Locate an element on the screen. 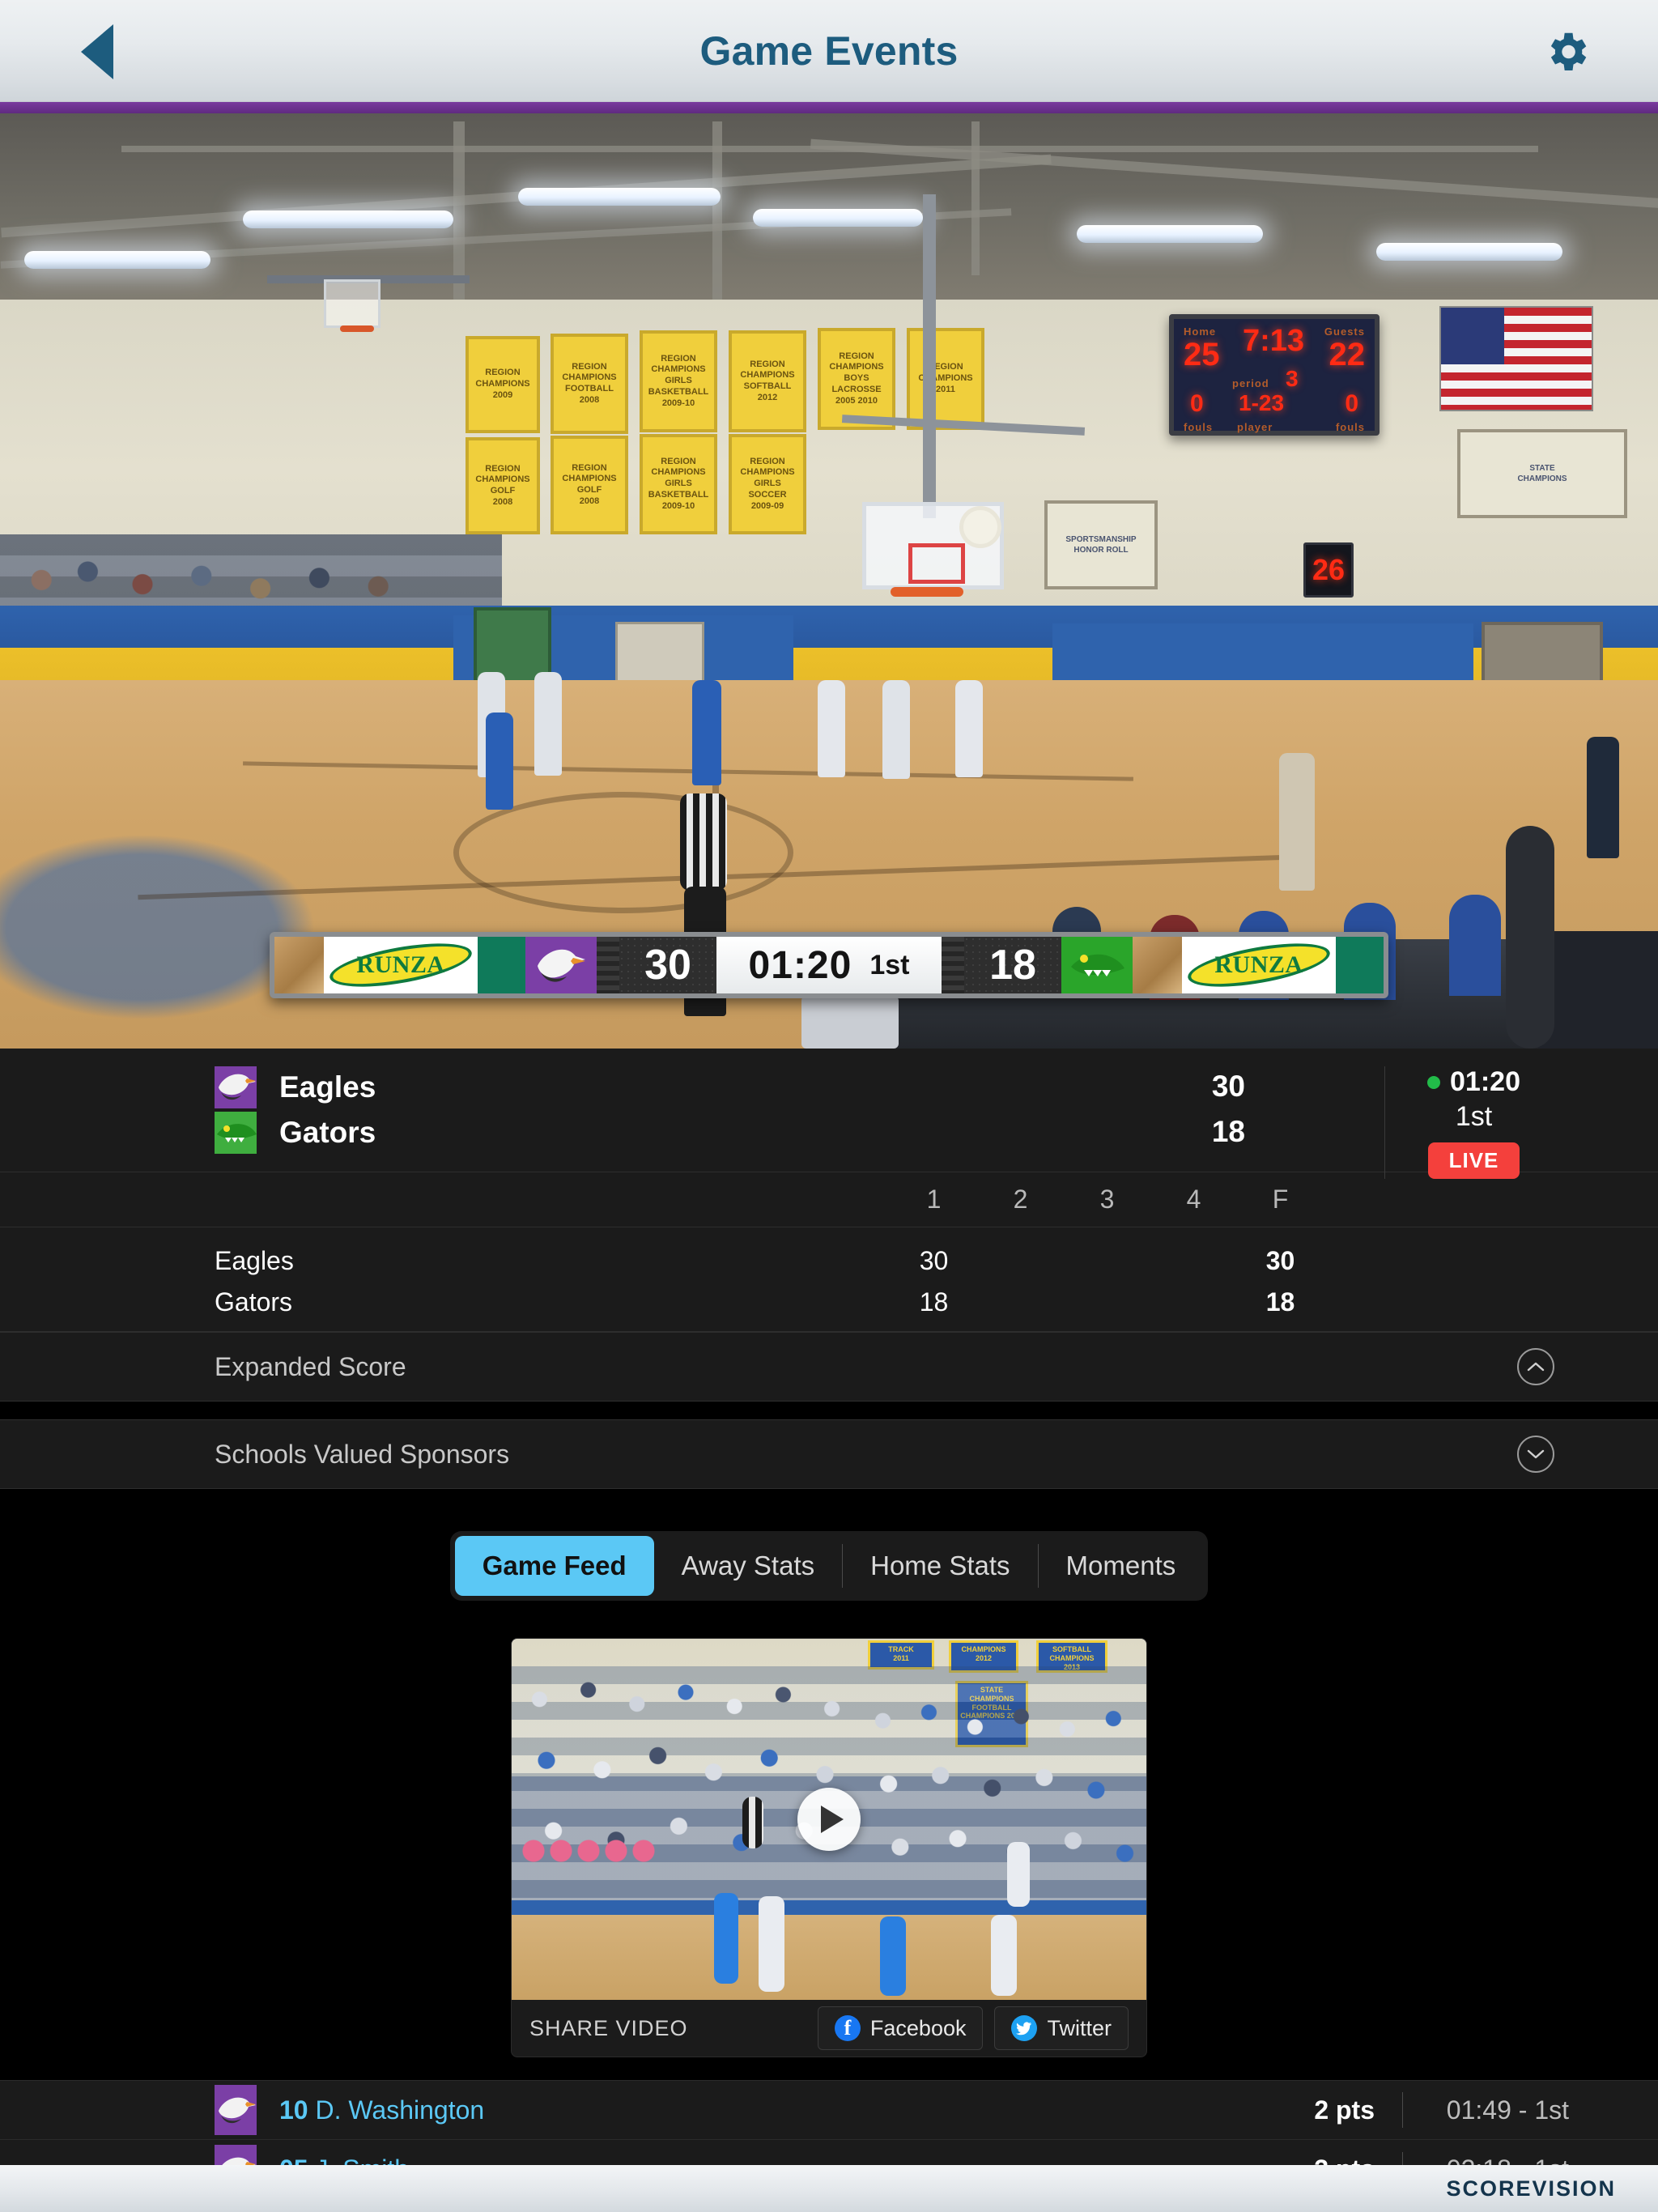  share-video-label: SHARE VIDEO is located at coordinates (608, 2028).